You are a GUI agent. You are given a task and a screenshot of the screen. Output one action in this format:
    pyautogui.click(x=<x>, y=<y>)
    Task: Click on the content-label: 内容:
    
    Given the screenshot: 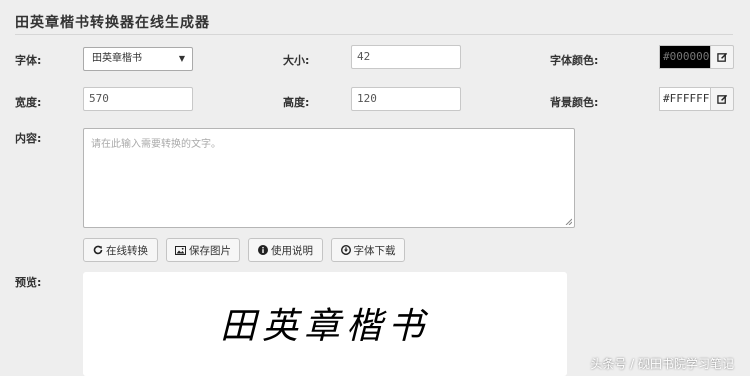 What is the action you would take?
    pyautogui.click(x=28, y=138)
    